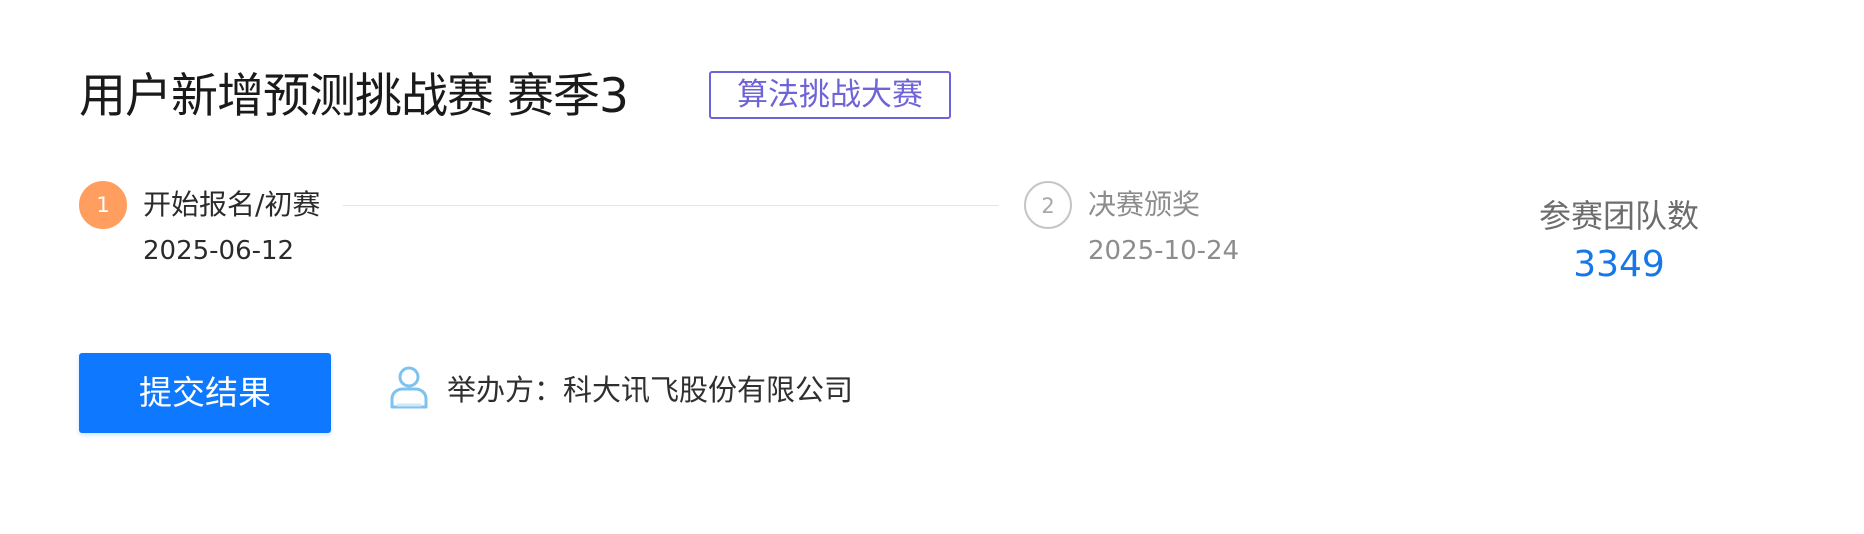  What do you see at coordinates (103, 205) in the screenshot?
I see `step-1-indicator: 1` at bounding box center [103, 205].